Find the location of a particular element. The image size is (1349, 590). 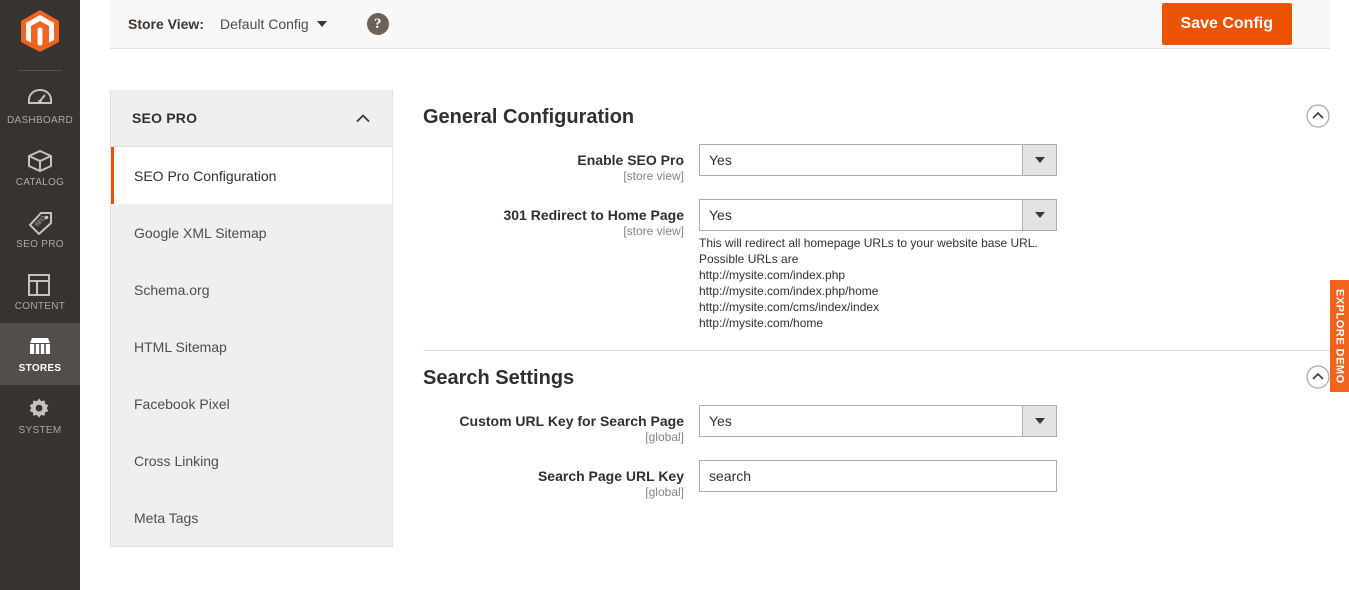

sidebar-item-catalog: CATALOG is located at coordinates (40, 168).